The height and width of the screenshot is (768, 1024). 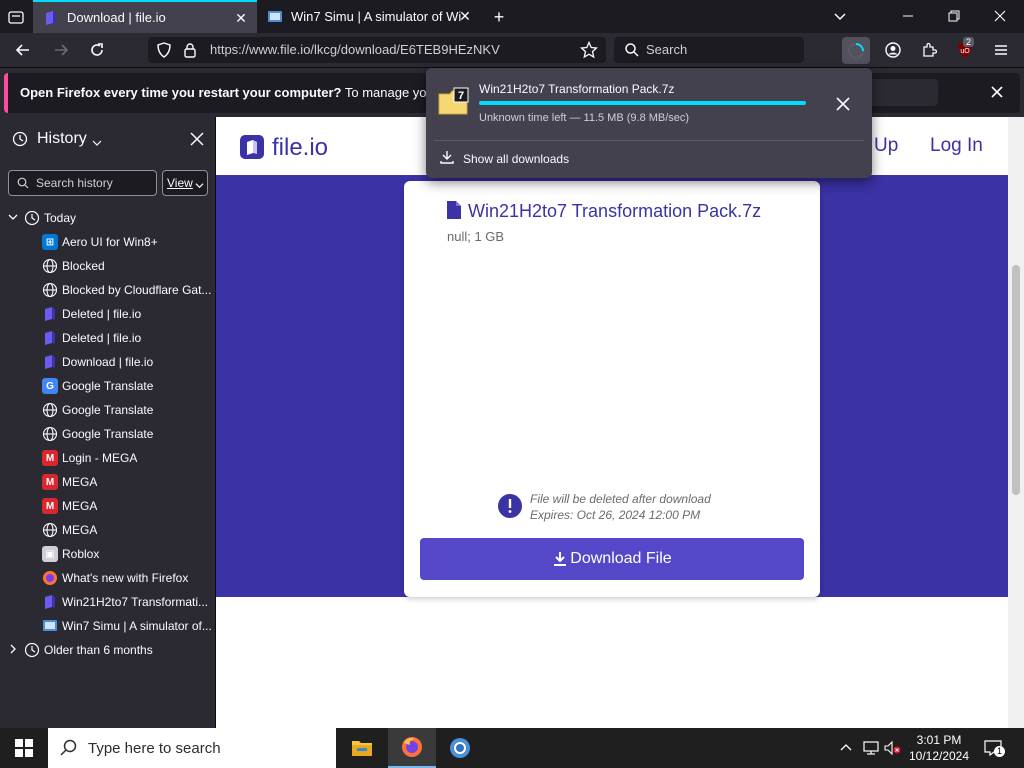 I want to click on volume-muted-icon, so click(x=893, y=748).